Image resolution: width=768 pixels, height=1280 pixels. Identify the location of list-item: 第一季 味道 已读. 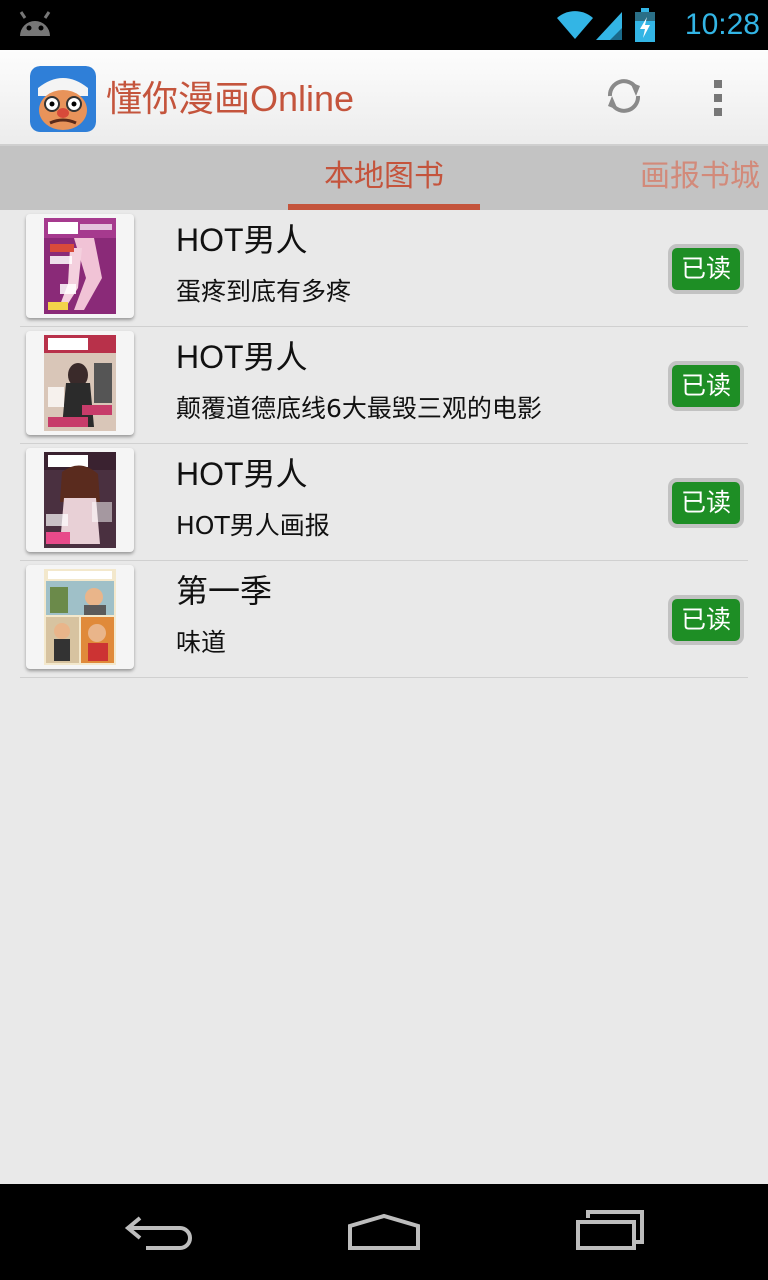
(384, 619).